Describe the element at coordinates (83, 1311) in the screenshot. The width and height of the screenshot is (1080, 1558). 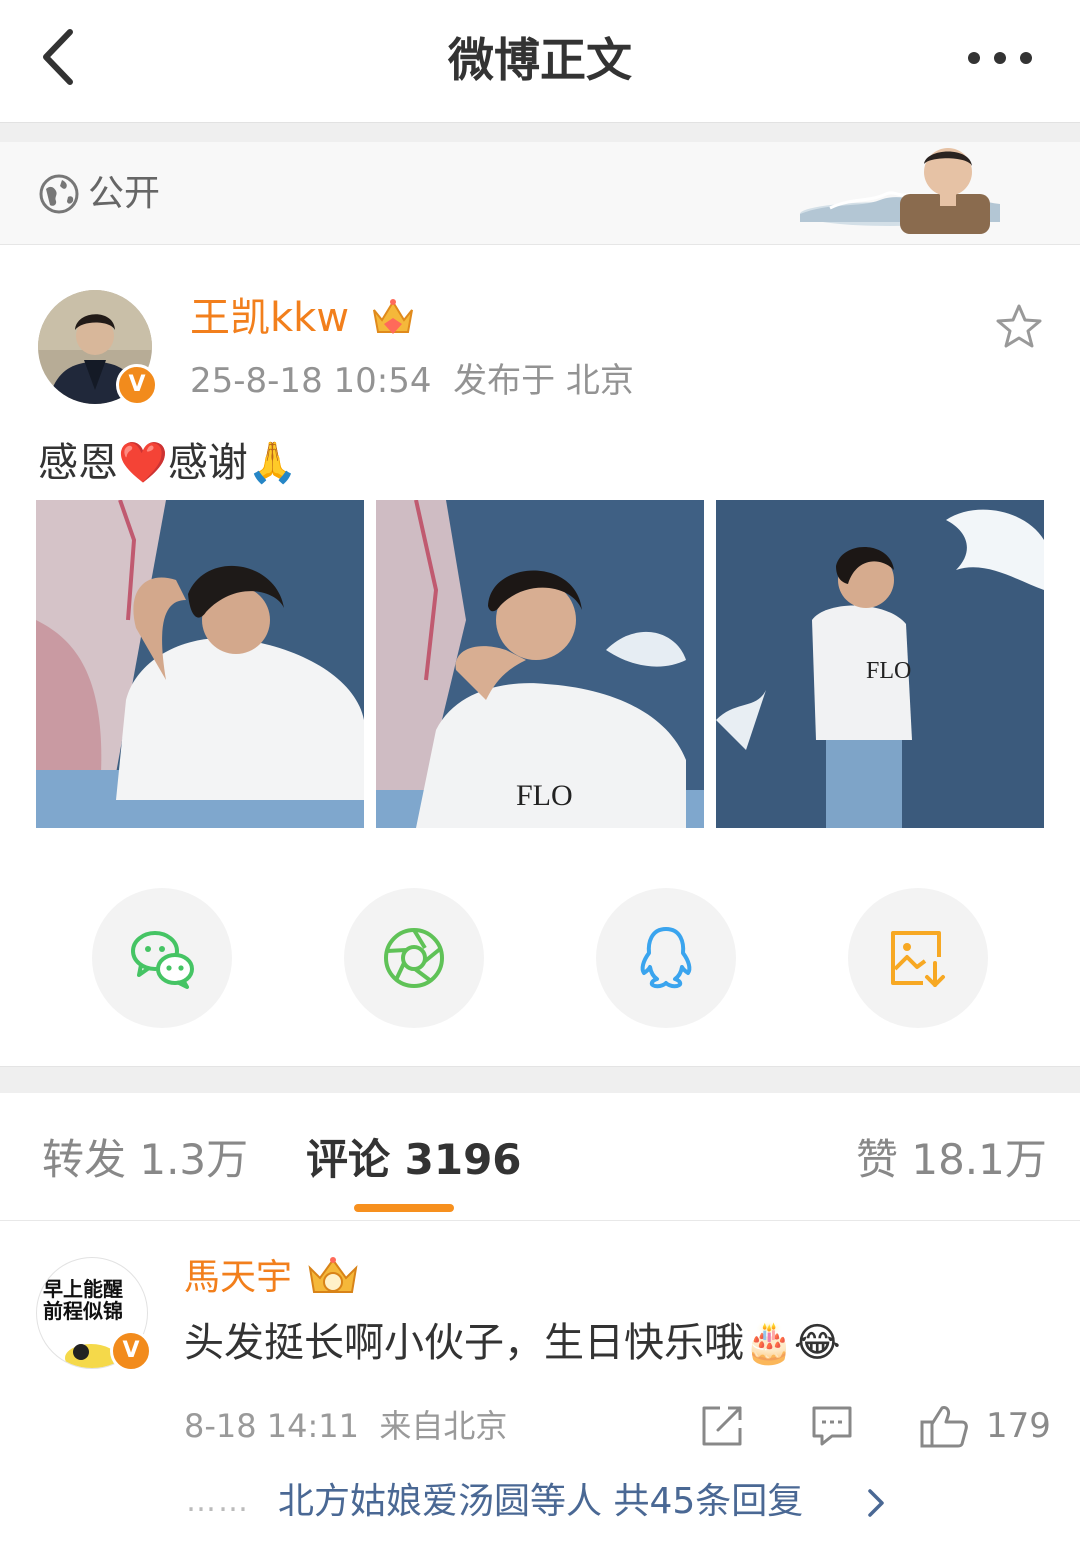
I see `avatar-text-line-2: 前程似锦` at that location.